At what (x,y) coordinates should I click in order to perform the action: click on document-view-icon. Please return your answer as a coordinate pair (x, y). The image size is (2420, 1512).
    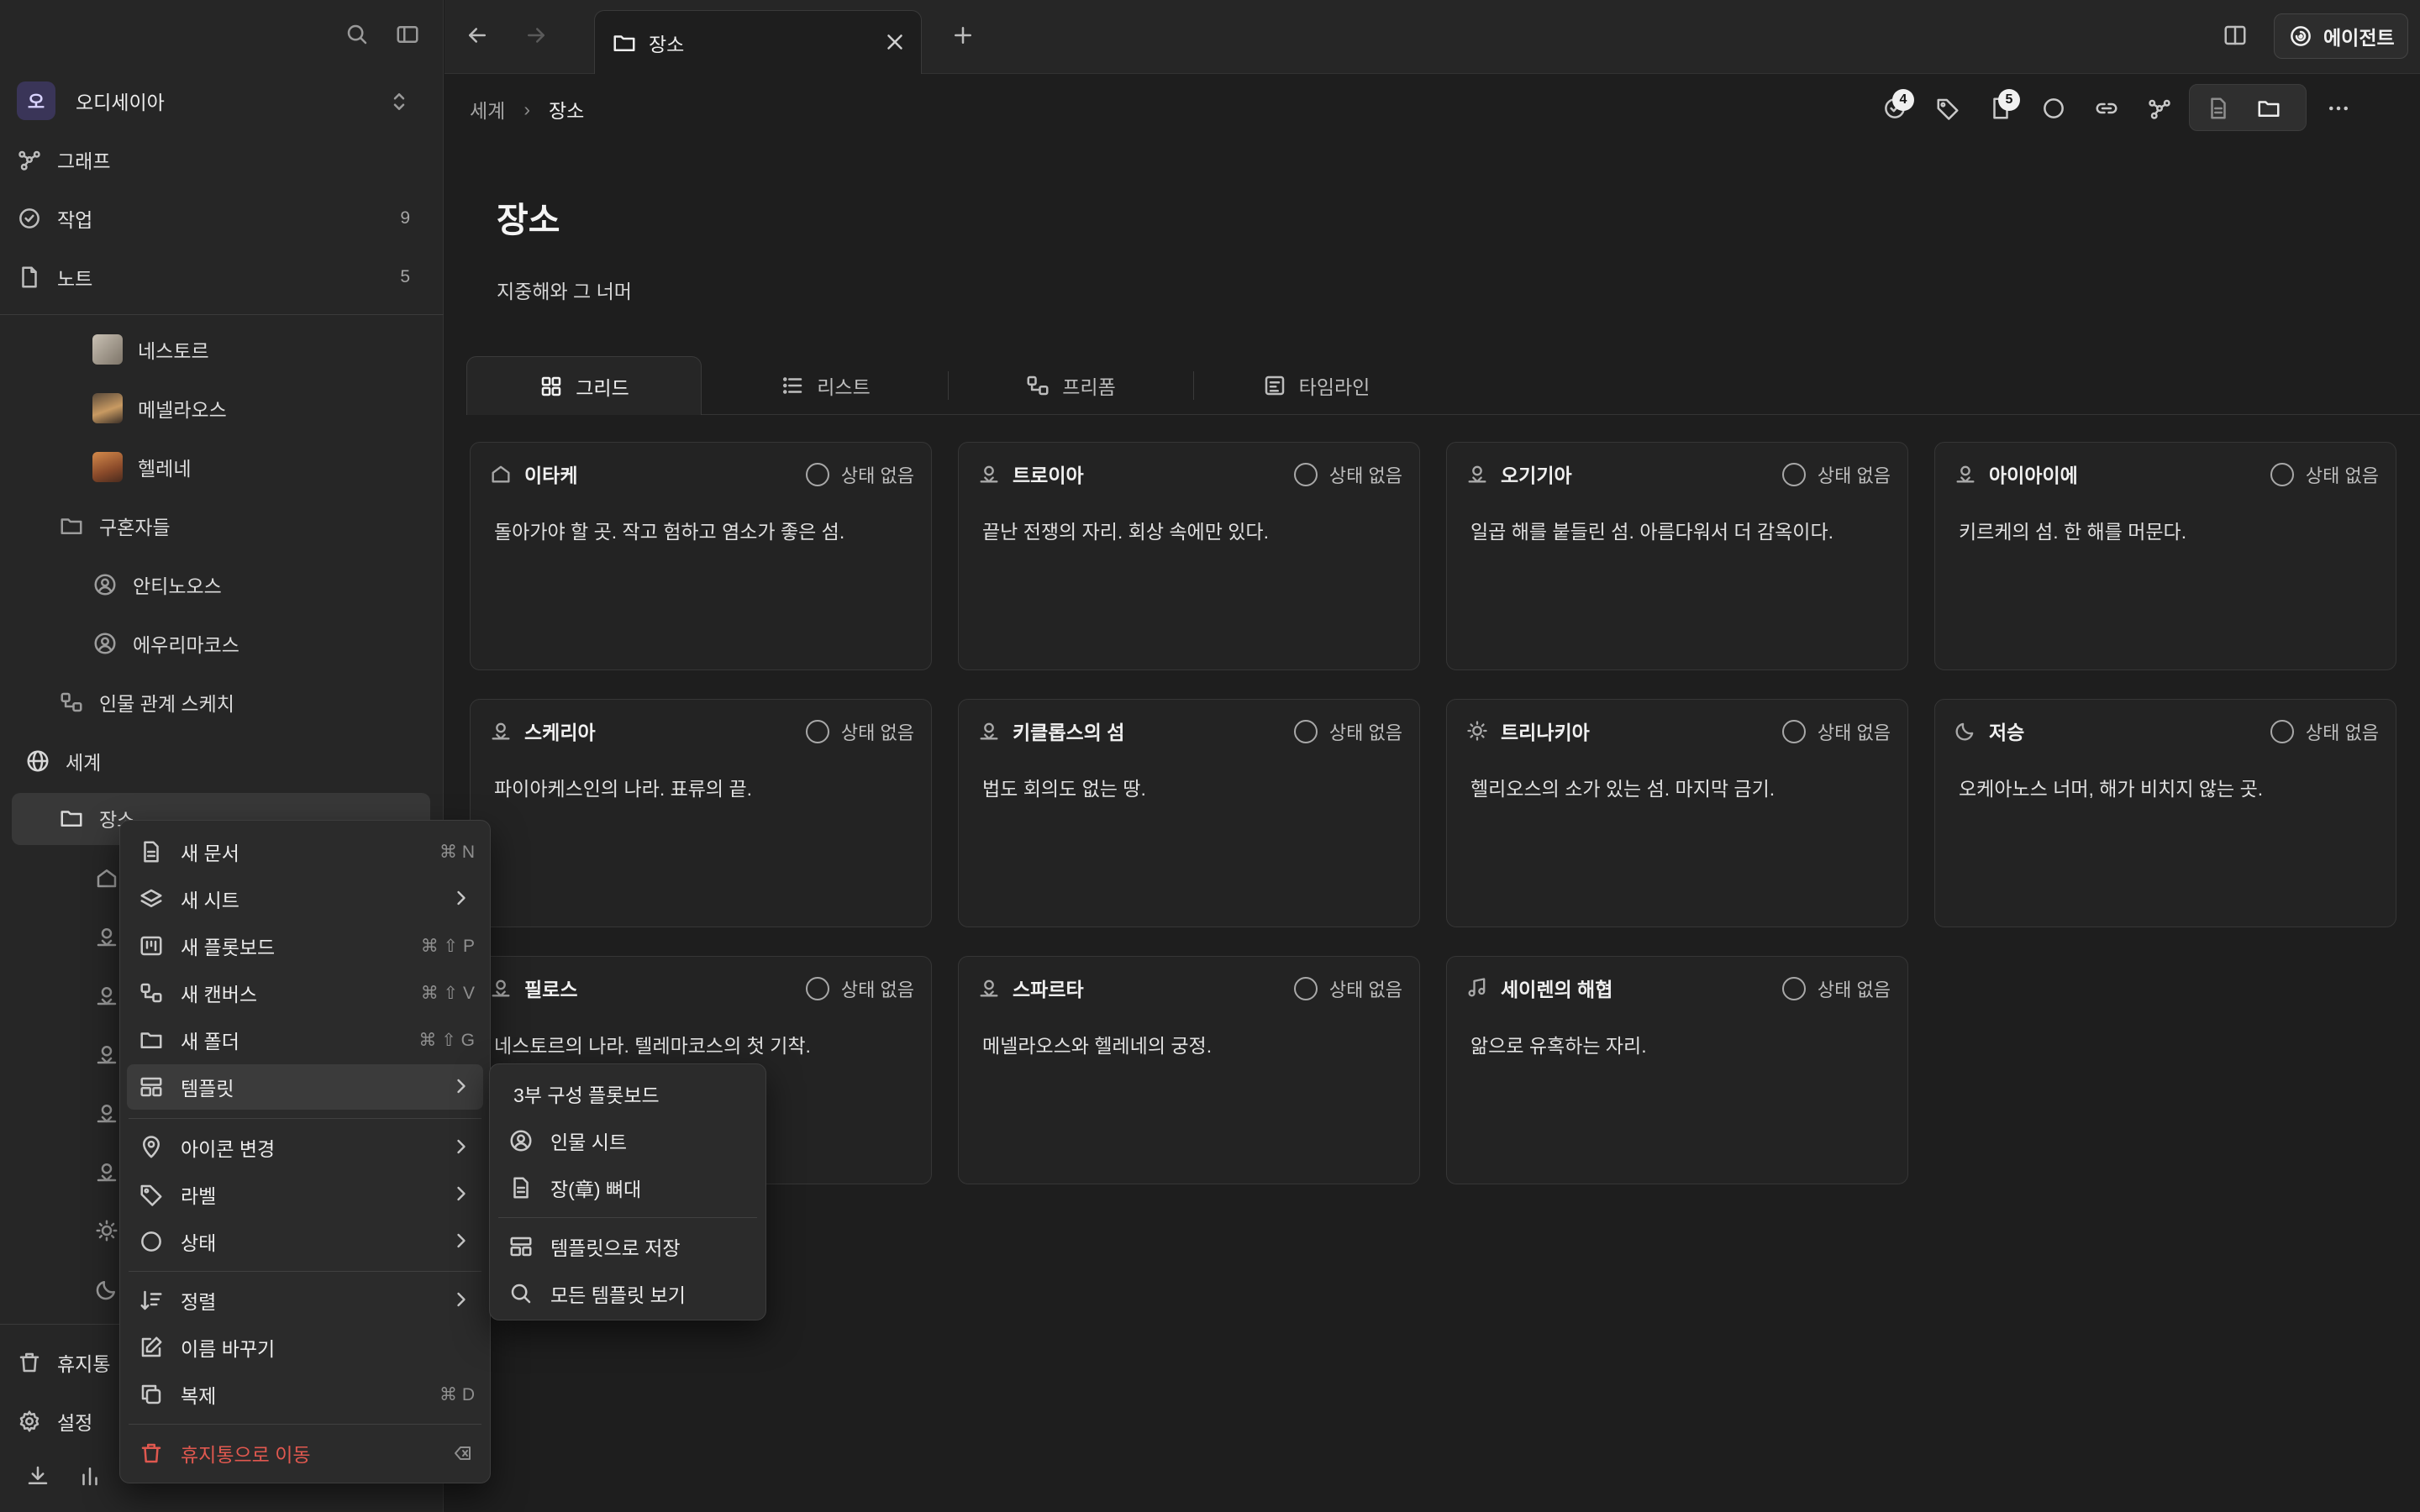
    Looking at the image, I should click on (2218, 108).